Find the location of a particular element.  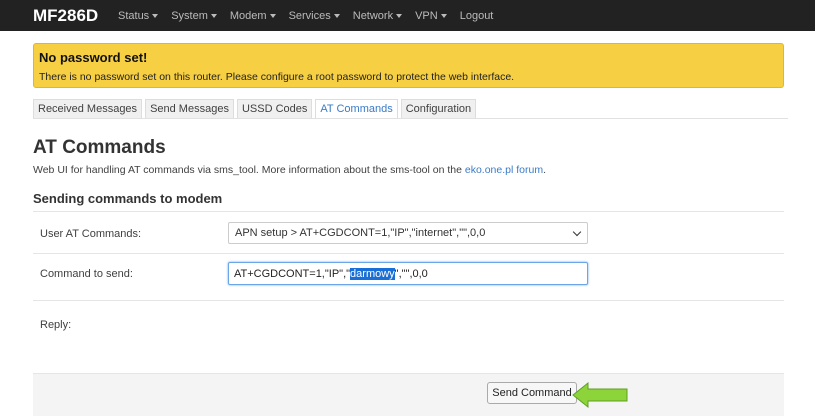

menu-network: Network is located at coordinates (377, 16).